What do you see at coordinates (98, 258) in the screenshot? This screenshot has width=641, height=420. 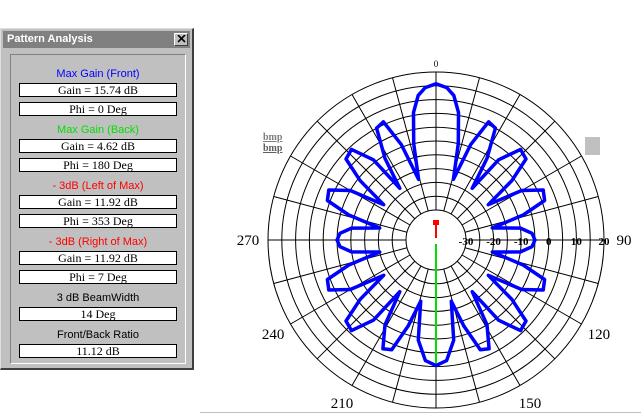 I see `right-3db-gain: Gain = 11.92 dB` at bounding box center [98, 258].